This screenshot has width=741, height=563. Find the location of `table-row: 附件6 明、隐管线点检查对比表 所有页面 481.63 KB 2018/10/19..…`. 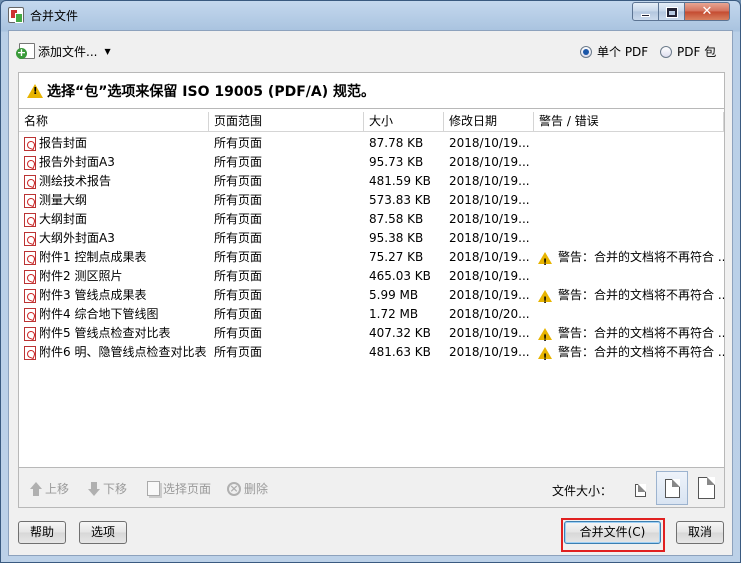

table-row: 附件6 明、隐管线点检查对比表 所有页面 481.63 KB 2018/10/19..… is located at coordinates (371, 352).